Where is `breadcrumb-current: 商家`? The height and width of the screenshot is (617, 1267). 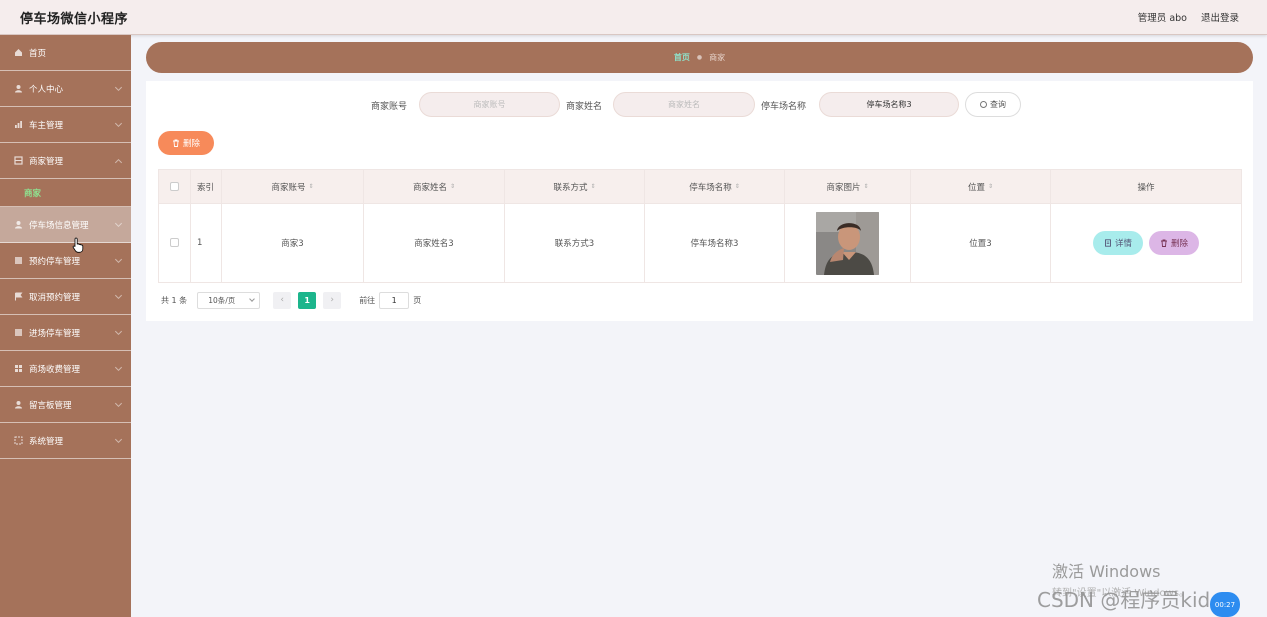
breadcrumb-current: 商家 is located at coordinates (717, 57).